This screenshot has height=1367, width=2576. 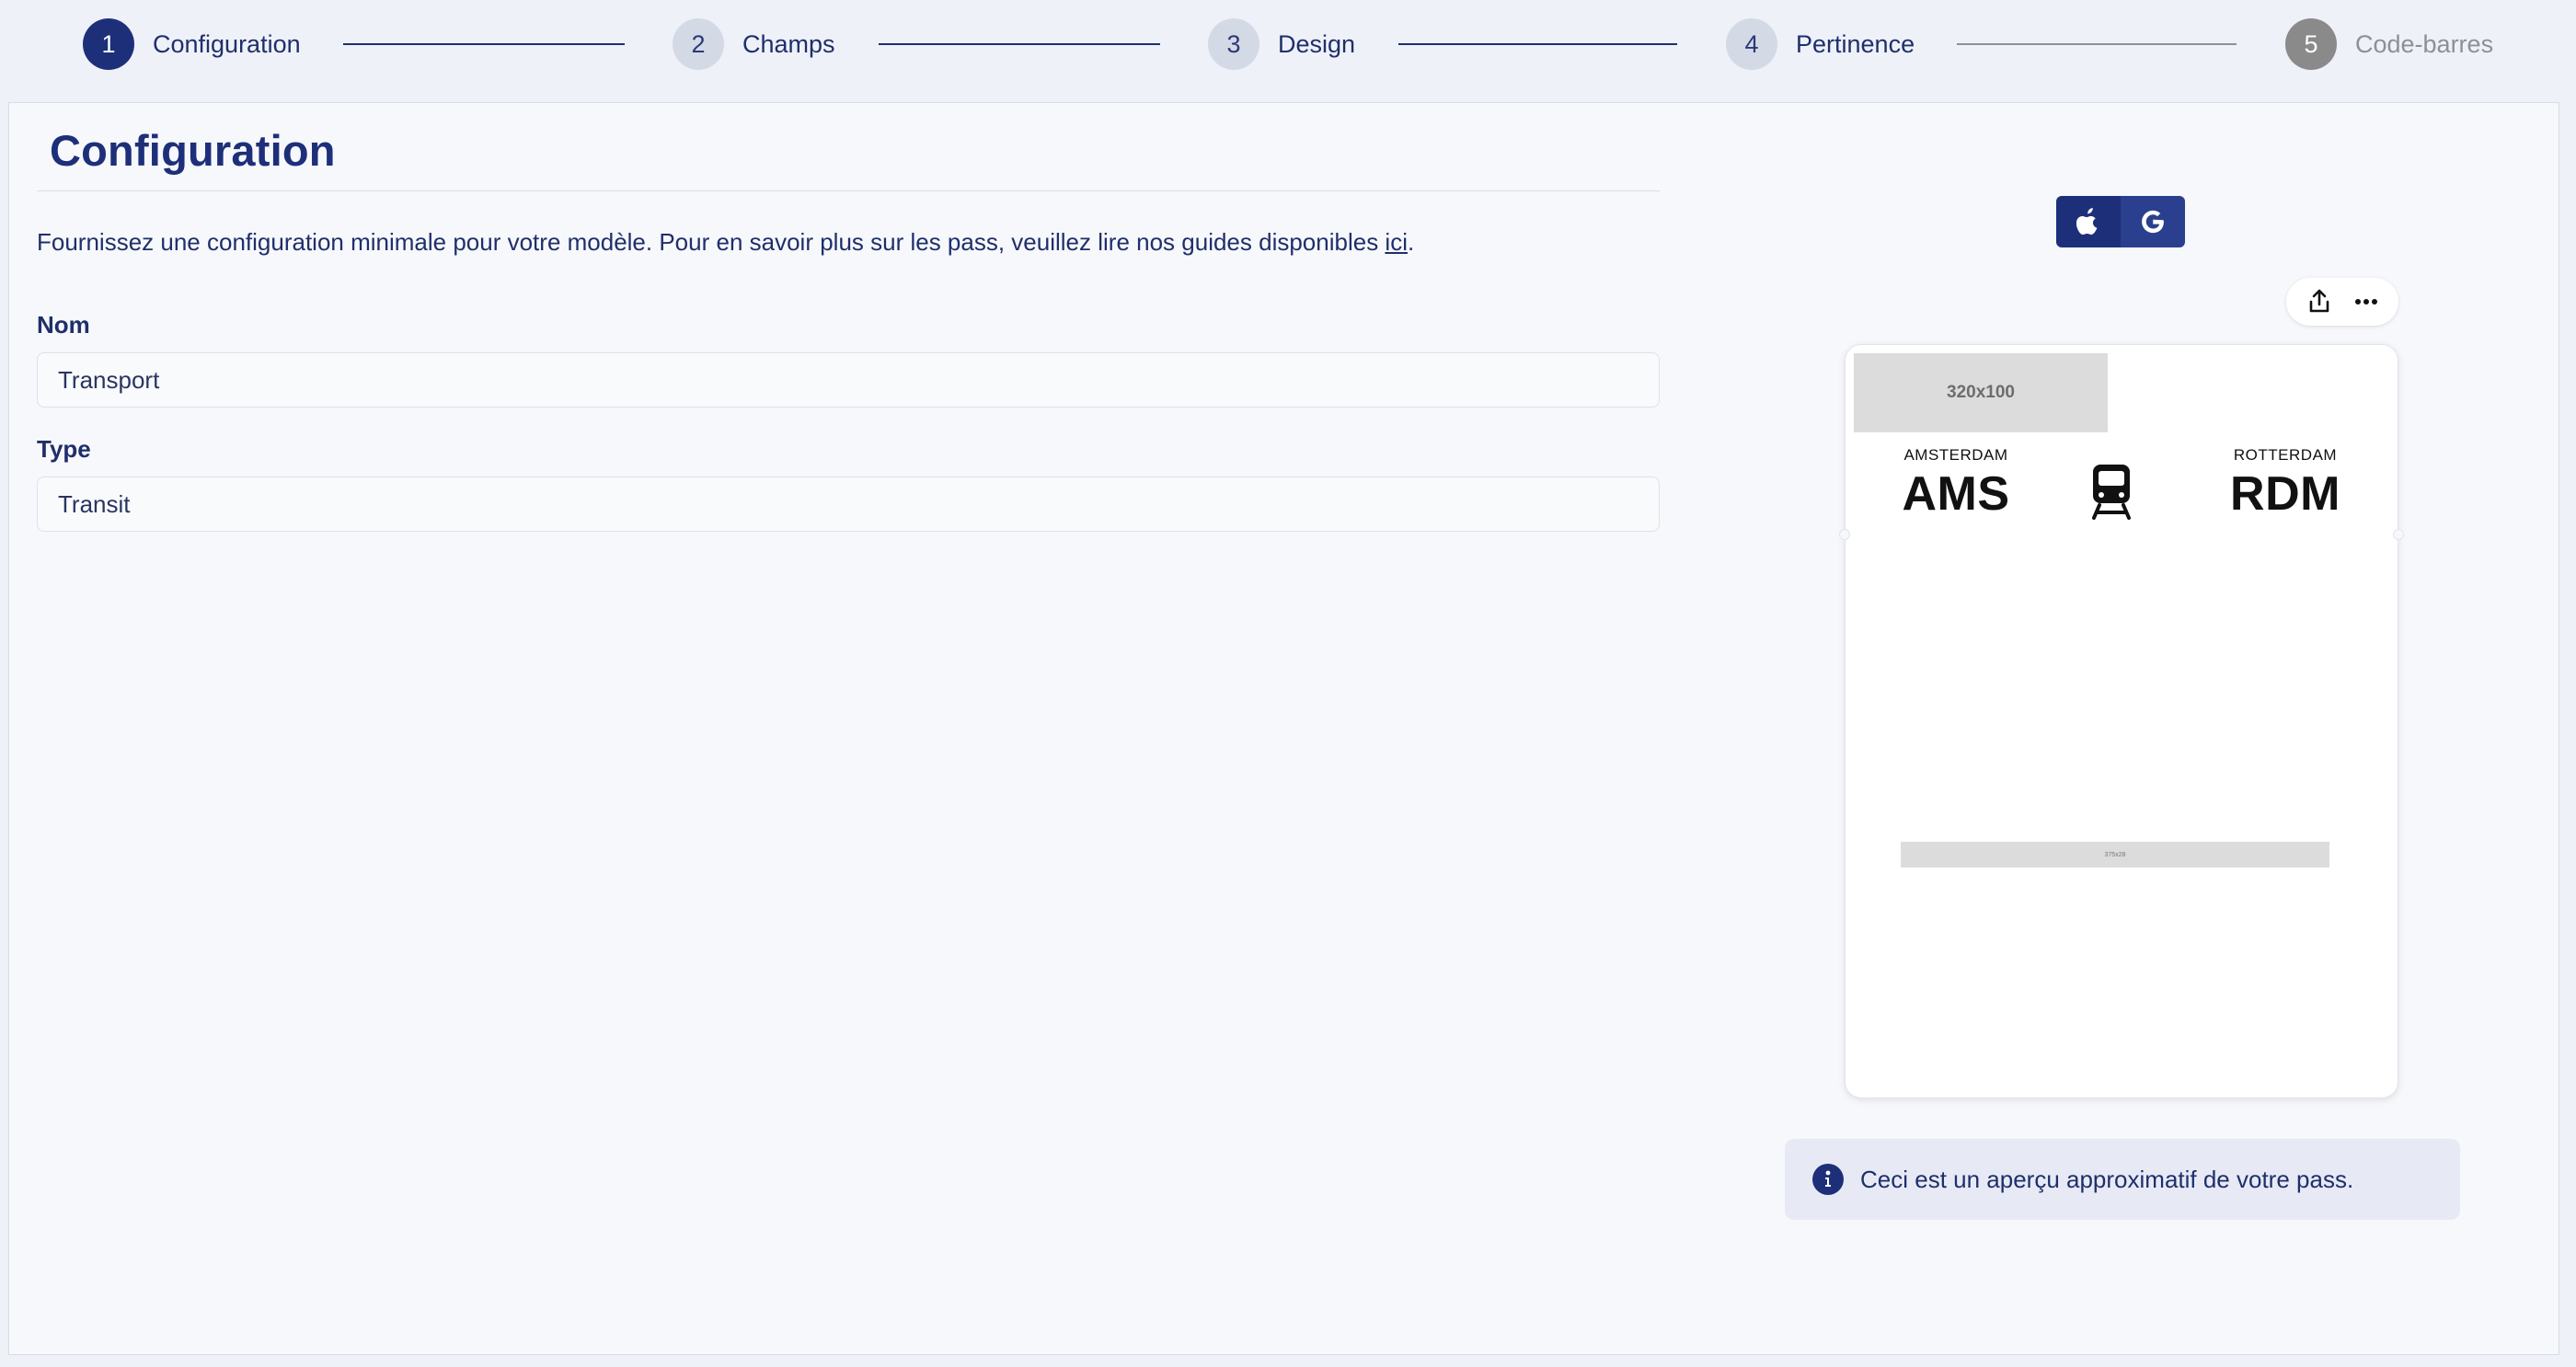 What do you see at coordinates (2398, 534) in the screenshot?
I see `pass-notch-right` at bounding box center [2398, 534].